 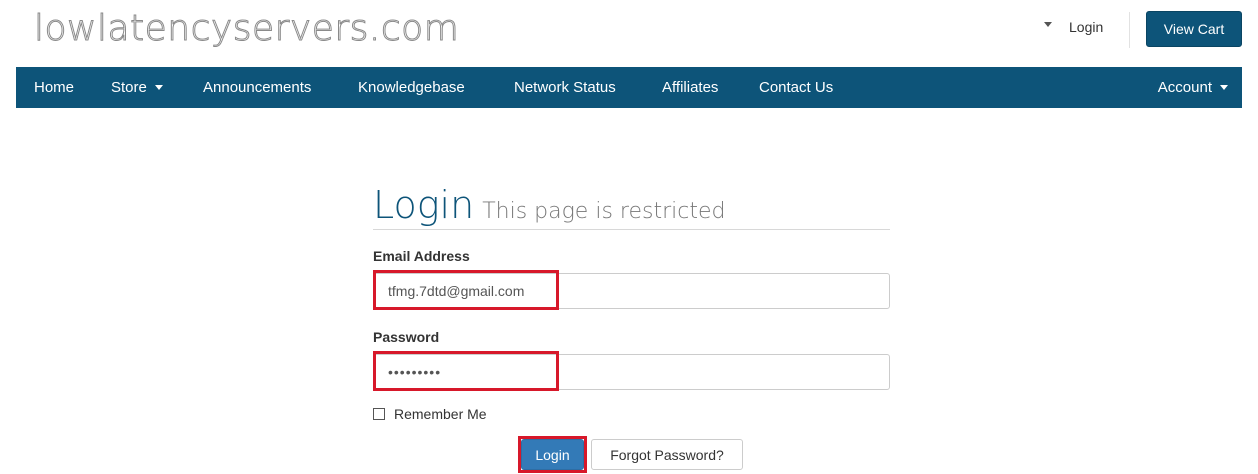 What do you see at coordinates (1129, 30) in the screenshot?
I see `header-divider` at bounding box center [1129, 30].